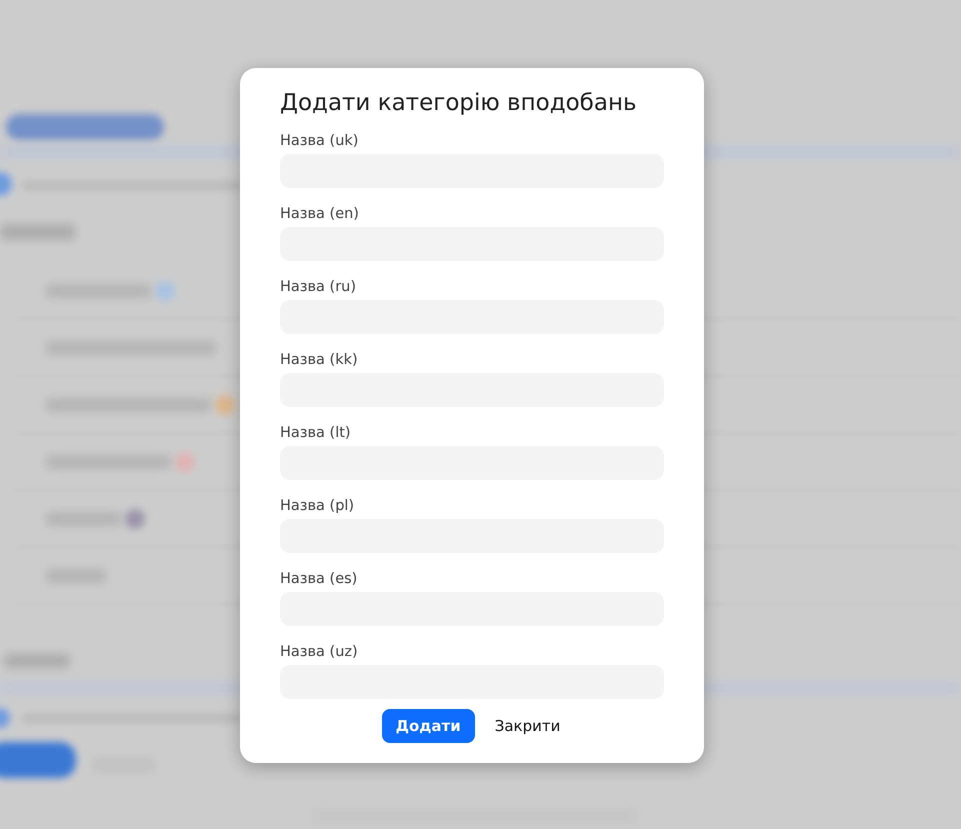 The height and width of the screenshot is (829, 961). I want to click on dialog-title: Додати категорію вподобань, so click(459, 103).